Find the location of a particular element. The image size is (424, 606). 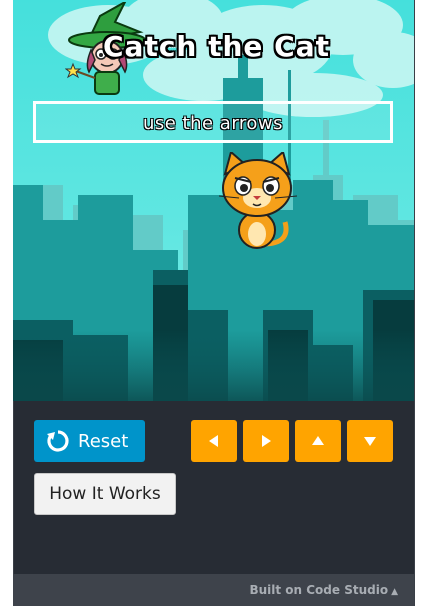

hint-box: use the arrows is located at coordinates (213, 122).